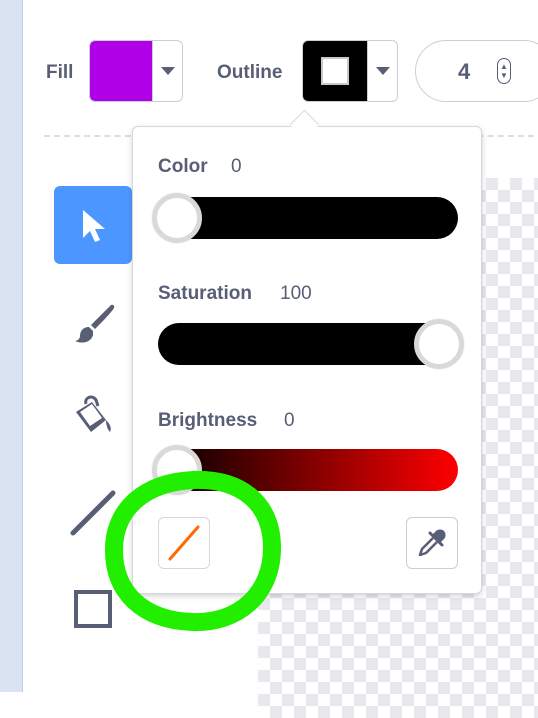 The width and height of the screenshot is (538, 718). What do you see at coordinates (250, 72) in the screenshot?
I see `outline-label: Outline` at bounding box center [250, 72].